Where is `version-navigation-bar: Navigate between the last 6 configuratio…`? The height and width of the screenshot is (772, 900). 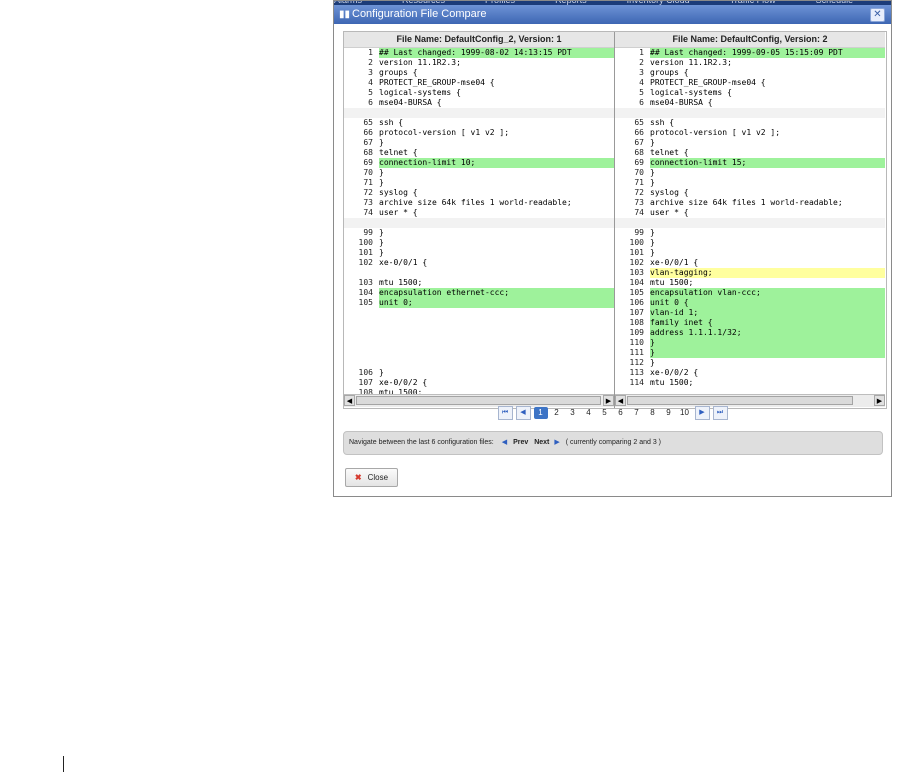
version-navigation-bar: Navigate between the last 6 configuratio… is located at coordinates (613, 443).